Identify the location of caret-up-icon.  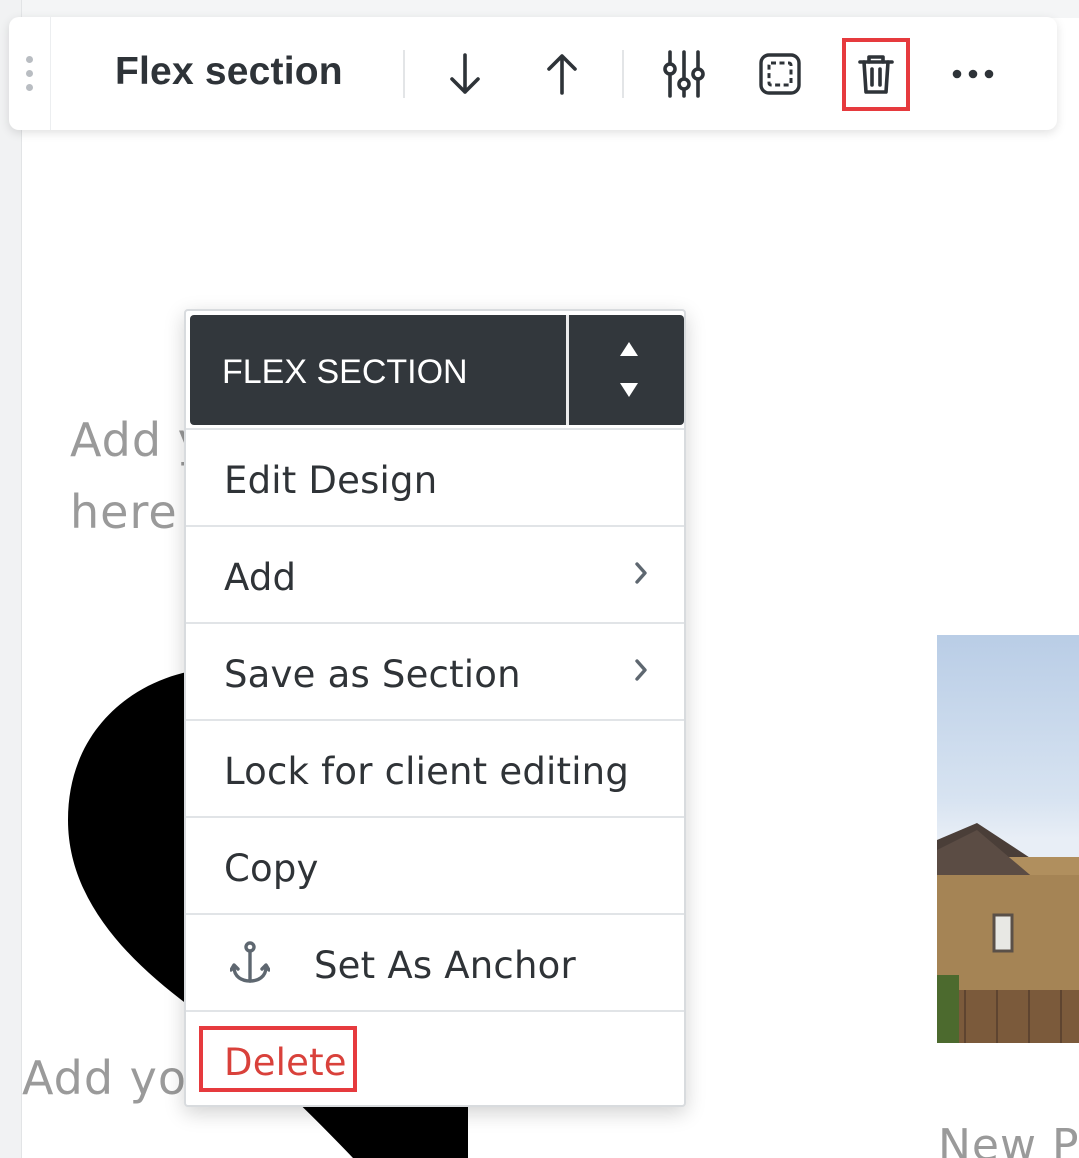
(629, 349).